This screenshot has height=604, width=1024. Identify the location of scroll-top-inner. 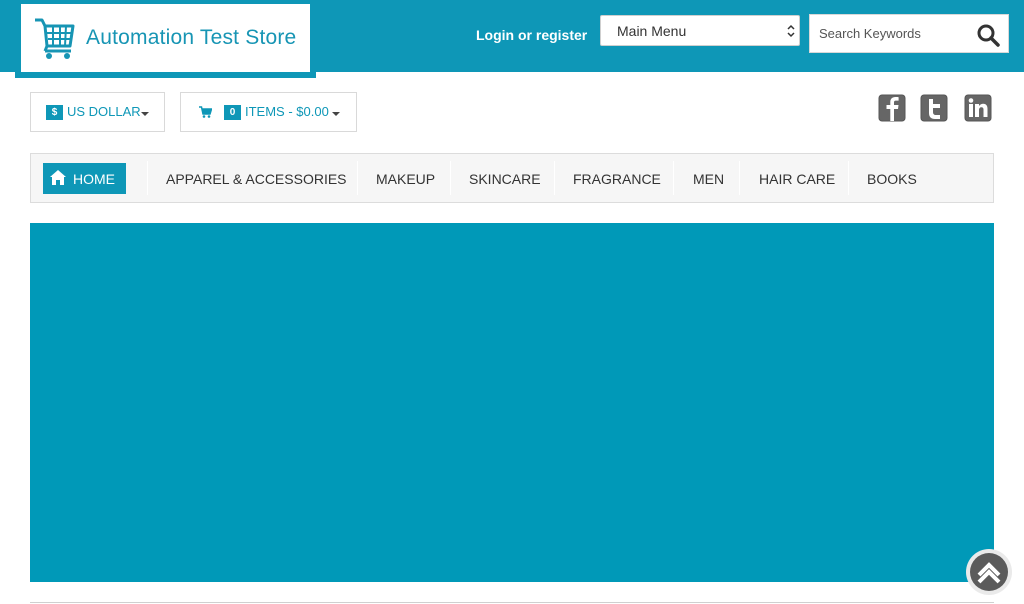
(989, 572).